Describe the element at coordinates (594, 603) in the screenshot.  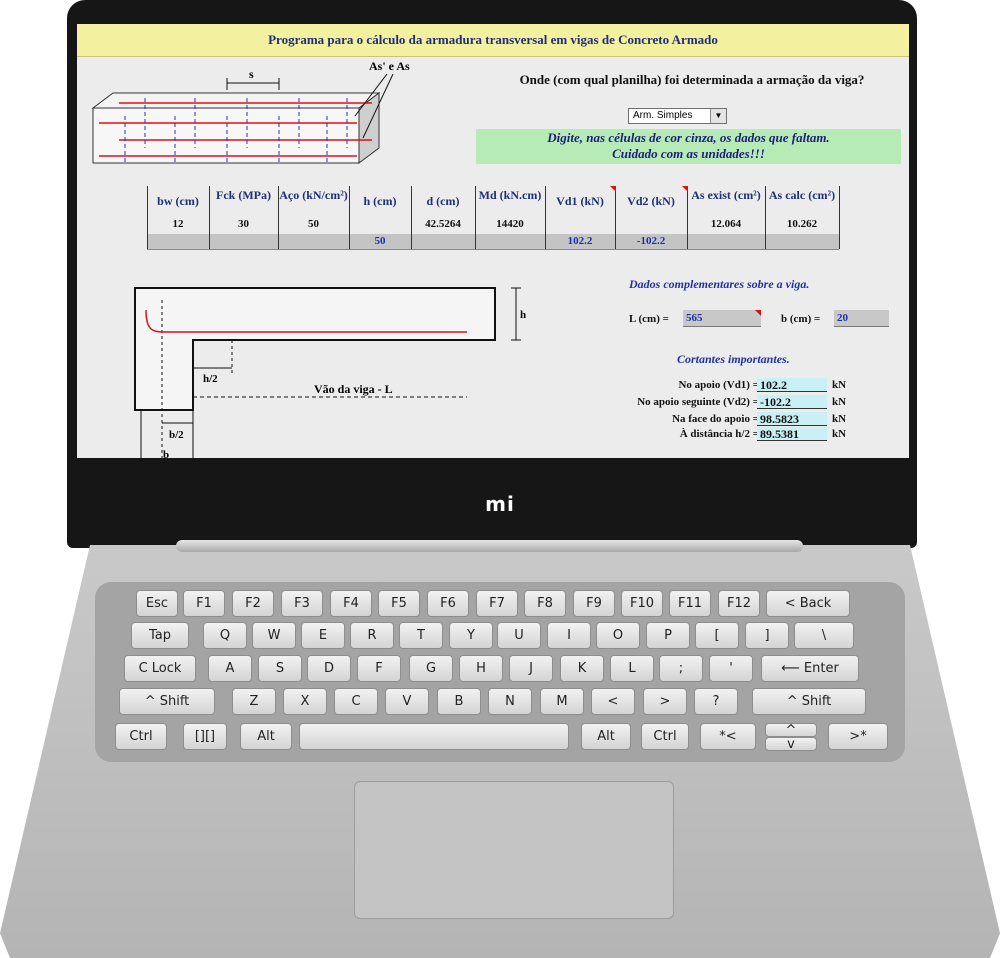
I see `key-f9: F9` at that location.